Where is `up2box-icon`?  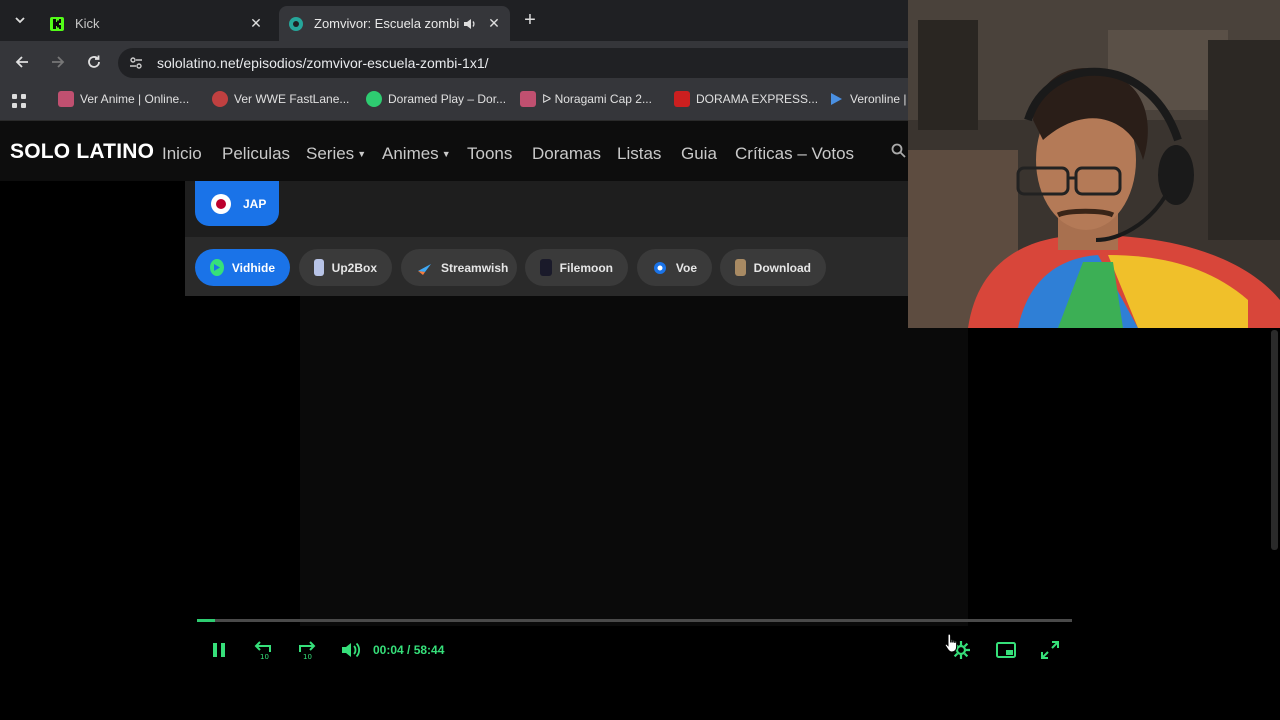 up2box-icon is located at coordinates (319, 267).